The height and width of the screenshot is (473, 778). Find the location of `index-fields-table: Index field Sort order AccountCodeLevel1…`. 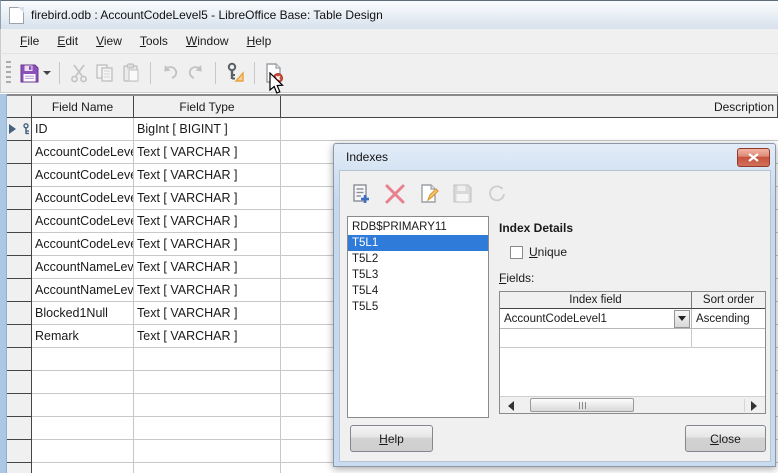

index-fields-table: Index field Sort order AccountCodeLevel1… is located at coordinates (632, 352).